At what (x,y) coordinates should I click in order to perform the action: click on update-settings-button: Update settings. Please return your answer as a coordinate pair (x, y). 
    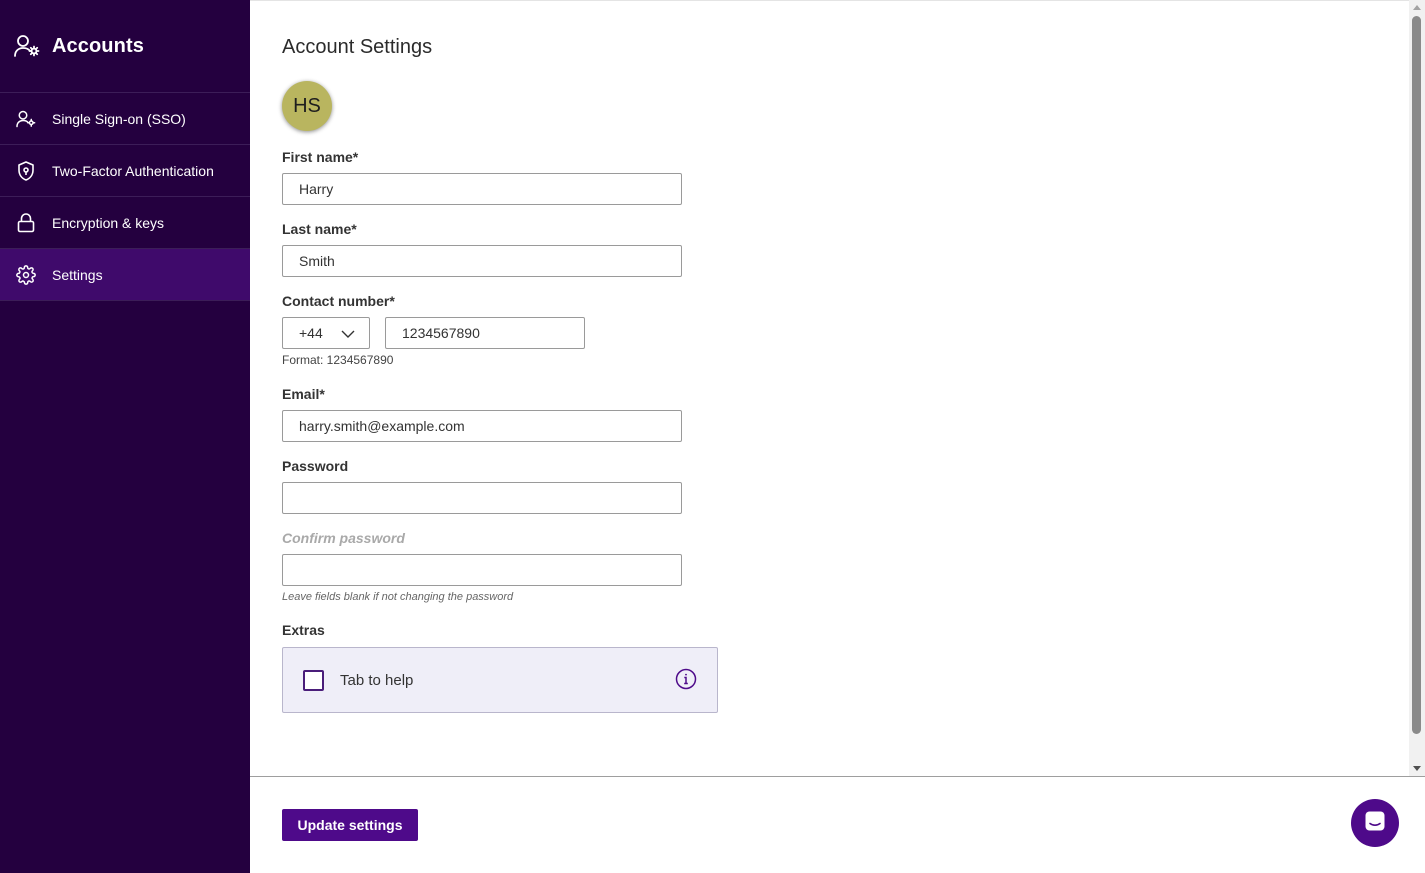
    Looking at the image, I should click on (350, 825).